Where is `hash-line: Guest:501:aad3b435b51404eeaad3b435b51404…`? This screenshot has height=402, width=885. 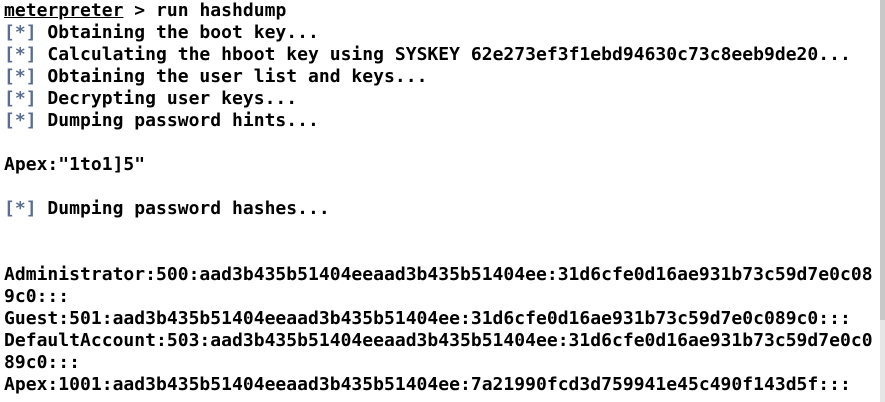 hash-line: Guest:501:aad3b435b51404eeaad3b435b51404… is located at coordinates (427, 318).